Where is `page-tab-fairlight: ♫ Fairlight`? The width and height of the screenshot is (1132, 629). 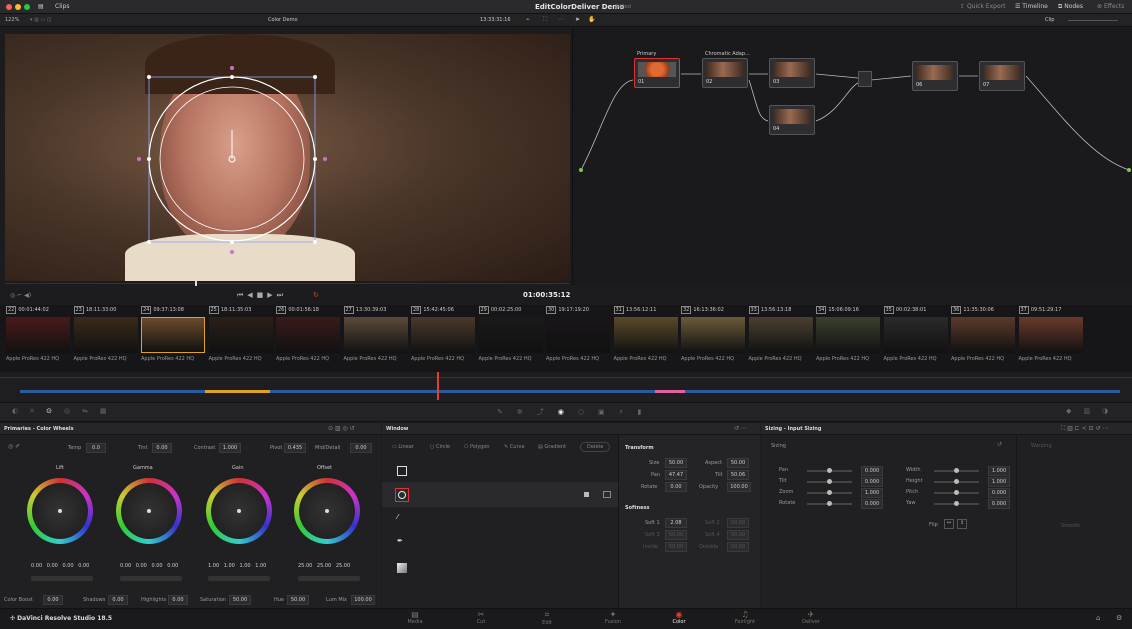
page-tab-fairlight: ♫ Fairlight is located at coordinates (745, 617).